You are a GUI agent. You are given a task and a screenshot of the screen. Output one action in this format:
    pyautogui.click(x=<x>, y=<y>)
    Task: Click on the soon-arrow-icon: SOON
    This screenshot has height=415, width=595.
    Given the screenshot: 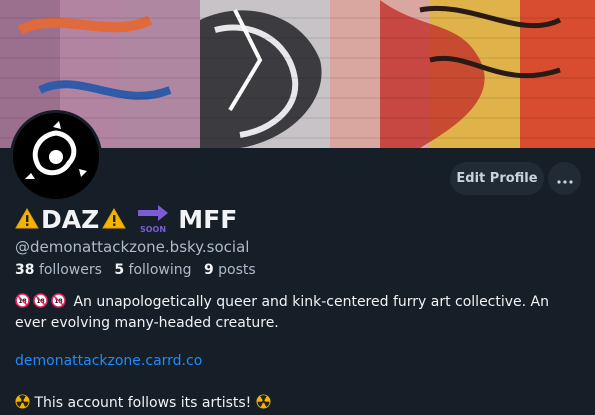 What is the action you would take?
    pyautogui.click(x=153, y=219)
    